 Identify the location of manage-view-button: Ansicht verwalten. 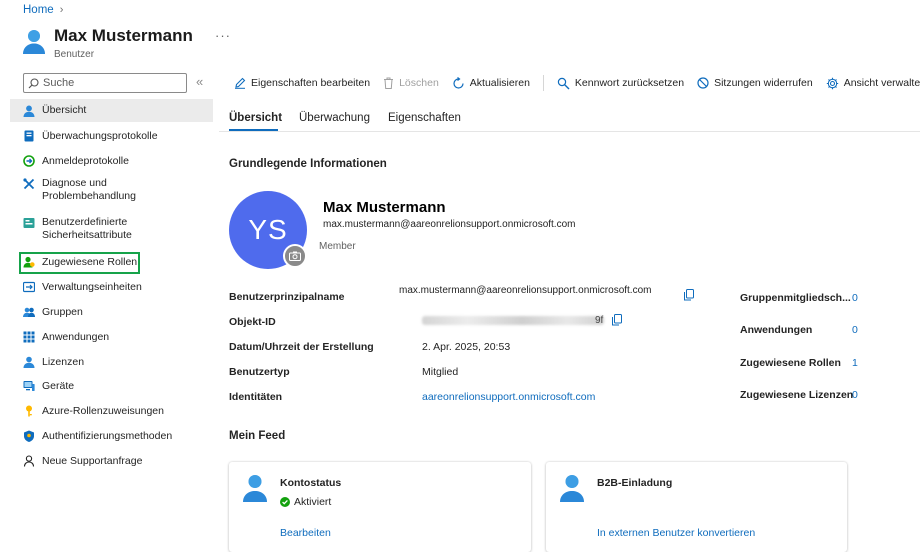
(873, 83).